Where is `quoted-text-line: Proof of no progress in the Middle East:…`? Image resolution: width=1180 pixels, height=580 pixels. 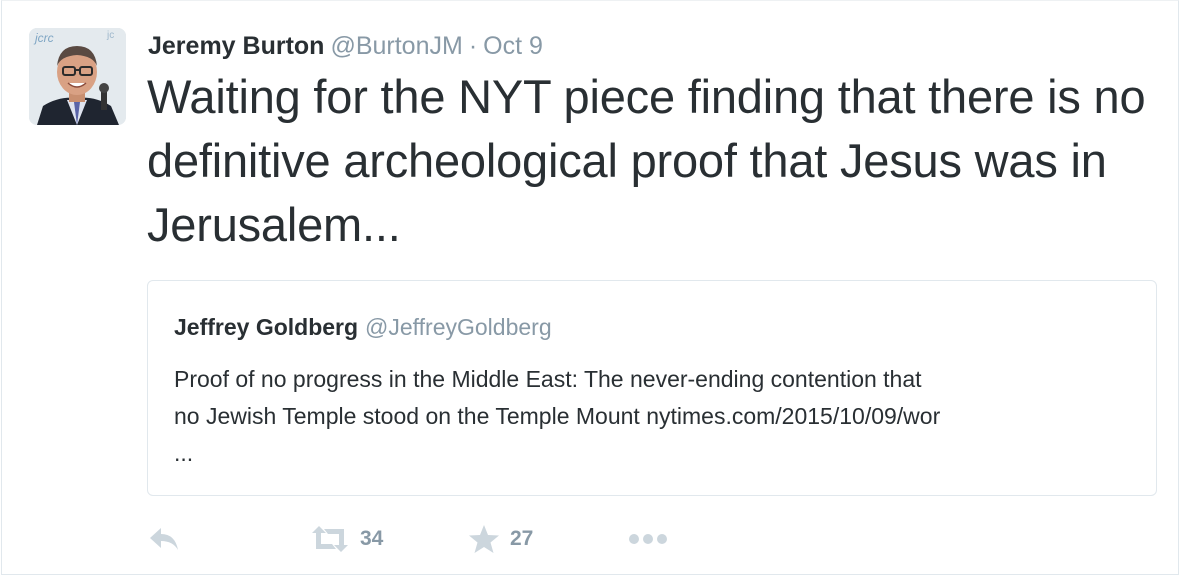
quoted-text-line: Proof of no progress in the Middle East:… is located at coordinates (548, 379).